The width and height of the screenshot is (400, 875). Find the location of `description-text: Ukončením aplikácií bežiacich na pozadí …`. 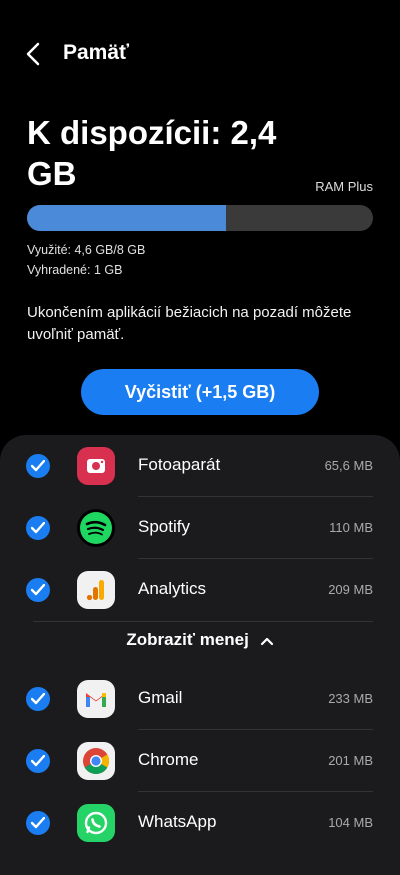

description-text: Ukončením aplikácií bežiacich na pozadí … is located at coordinates (189, 323).